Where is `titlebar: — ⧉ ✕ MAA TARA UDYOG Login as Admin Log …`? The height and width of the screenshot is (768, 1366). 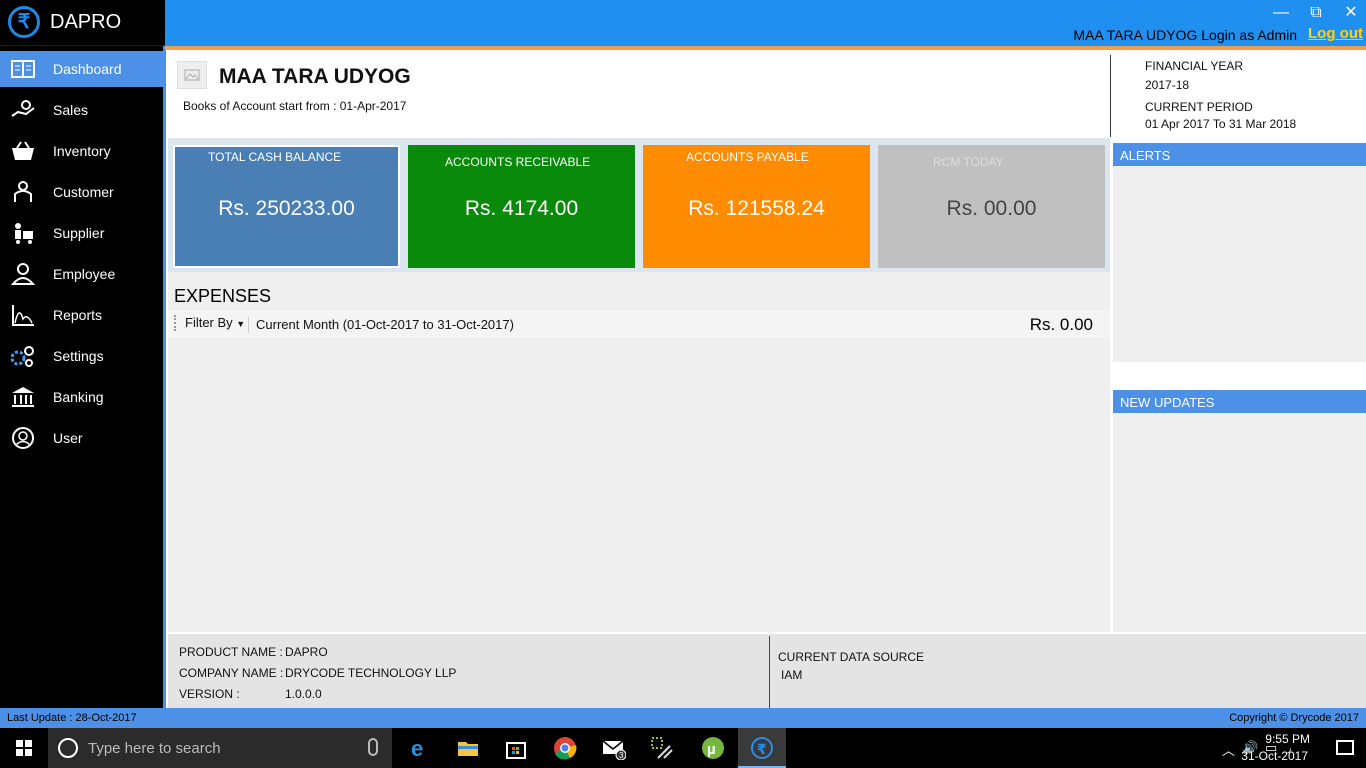 titlebar: — ⧉ ✕ MAA TARA UDYOG Login as Admin Log … is located at coordinates (765, 23).